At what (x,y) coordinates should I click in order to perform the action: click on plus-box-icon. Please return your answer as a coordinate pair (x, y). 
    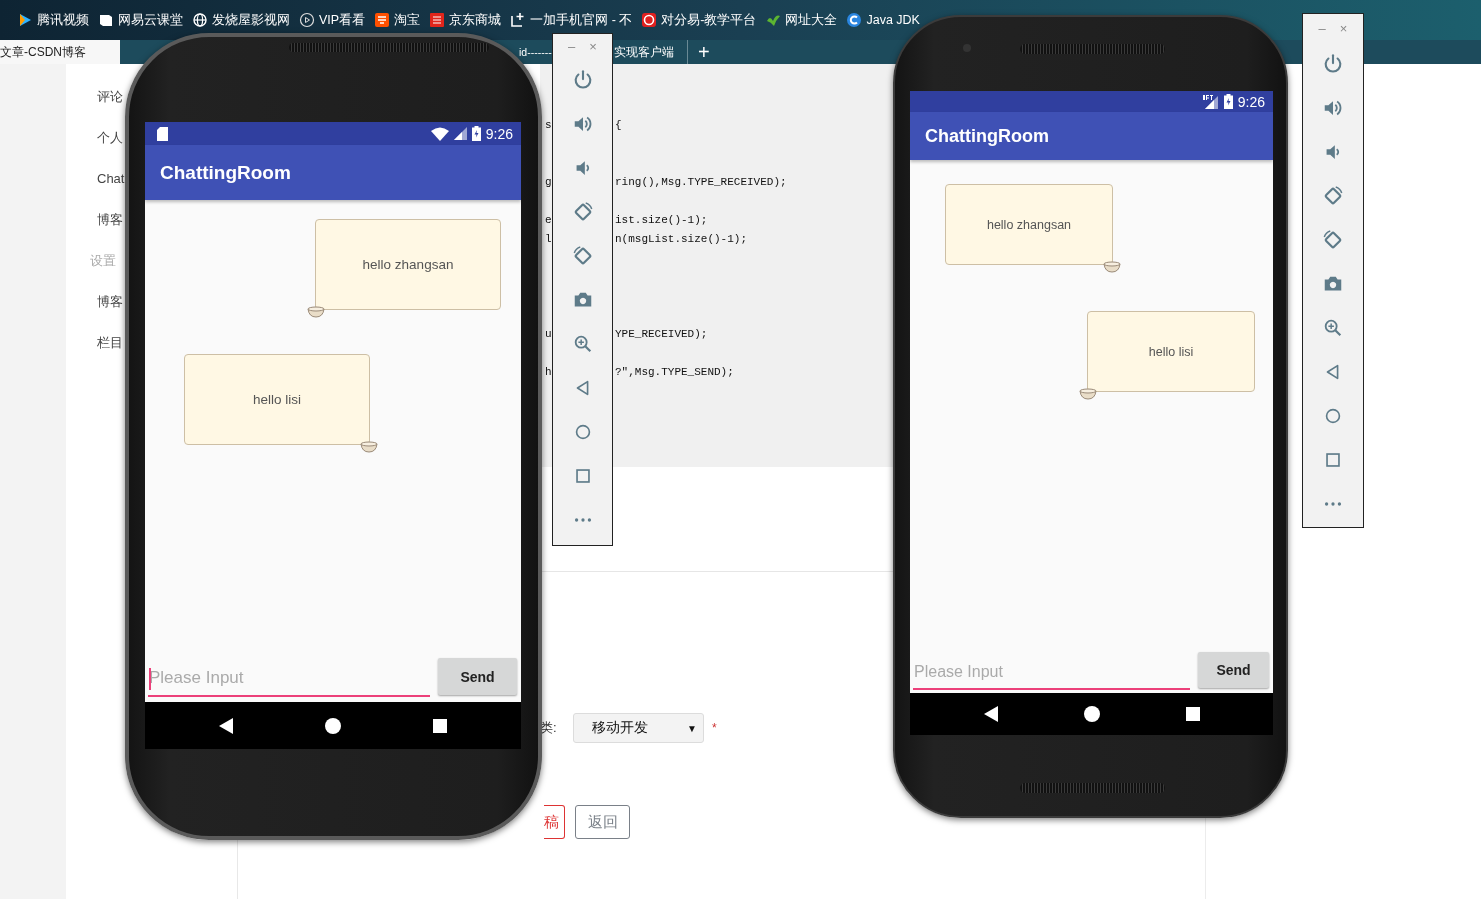
    Looking at the image, I should click on (518, 20).